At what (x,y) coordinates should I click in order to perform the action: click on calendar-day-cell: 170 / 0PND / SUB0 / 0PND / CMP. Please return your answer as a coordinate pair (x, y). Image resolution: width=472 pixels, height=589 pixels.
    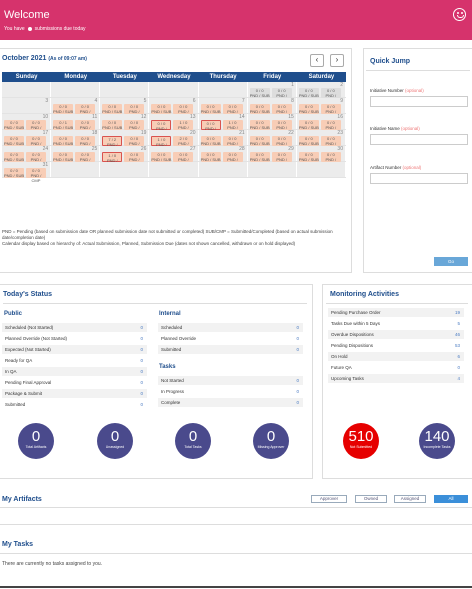
    Looking at the image, I should click on (27, 140).